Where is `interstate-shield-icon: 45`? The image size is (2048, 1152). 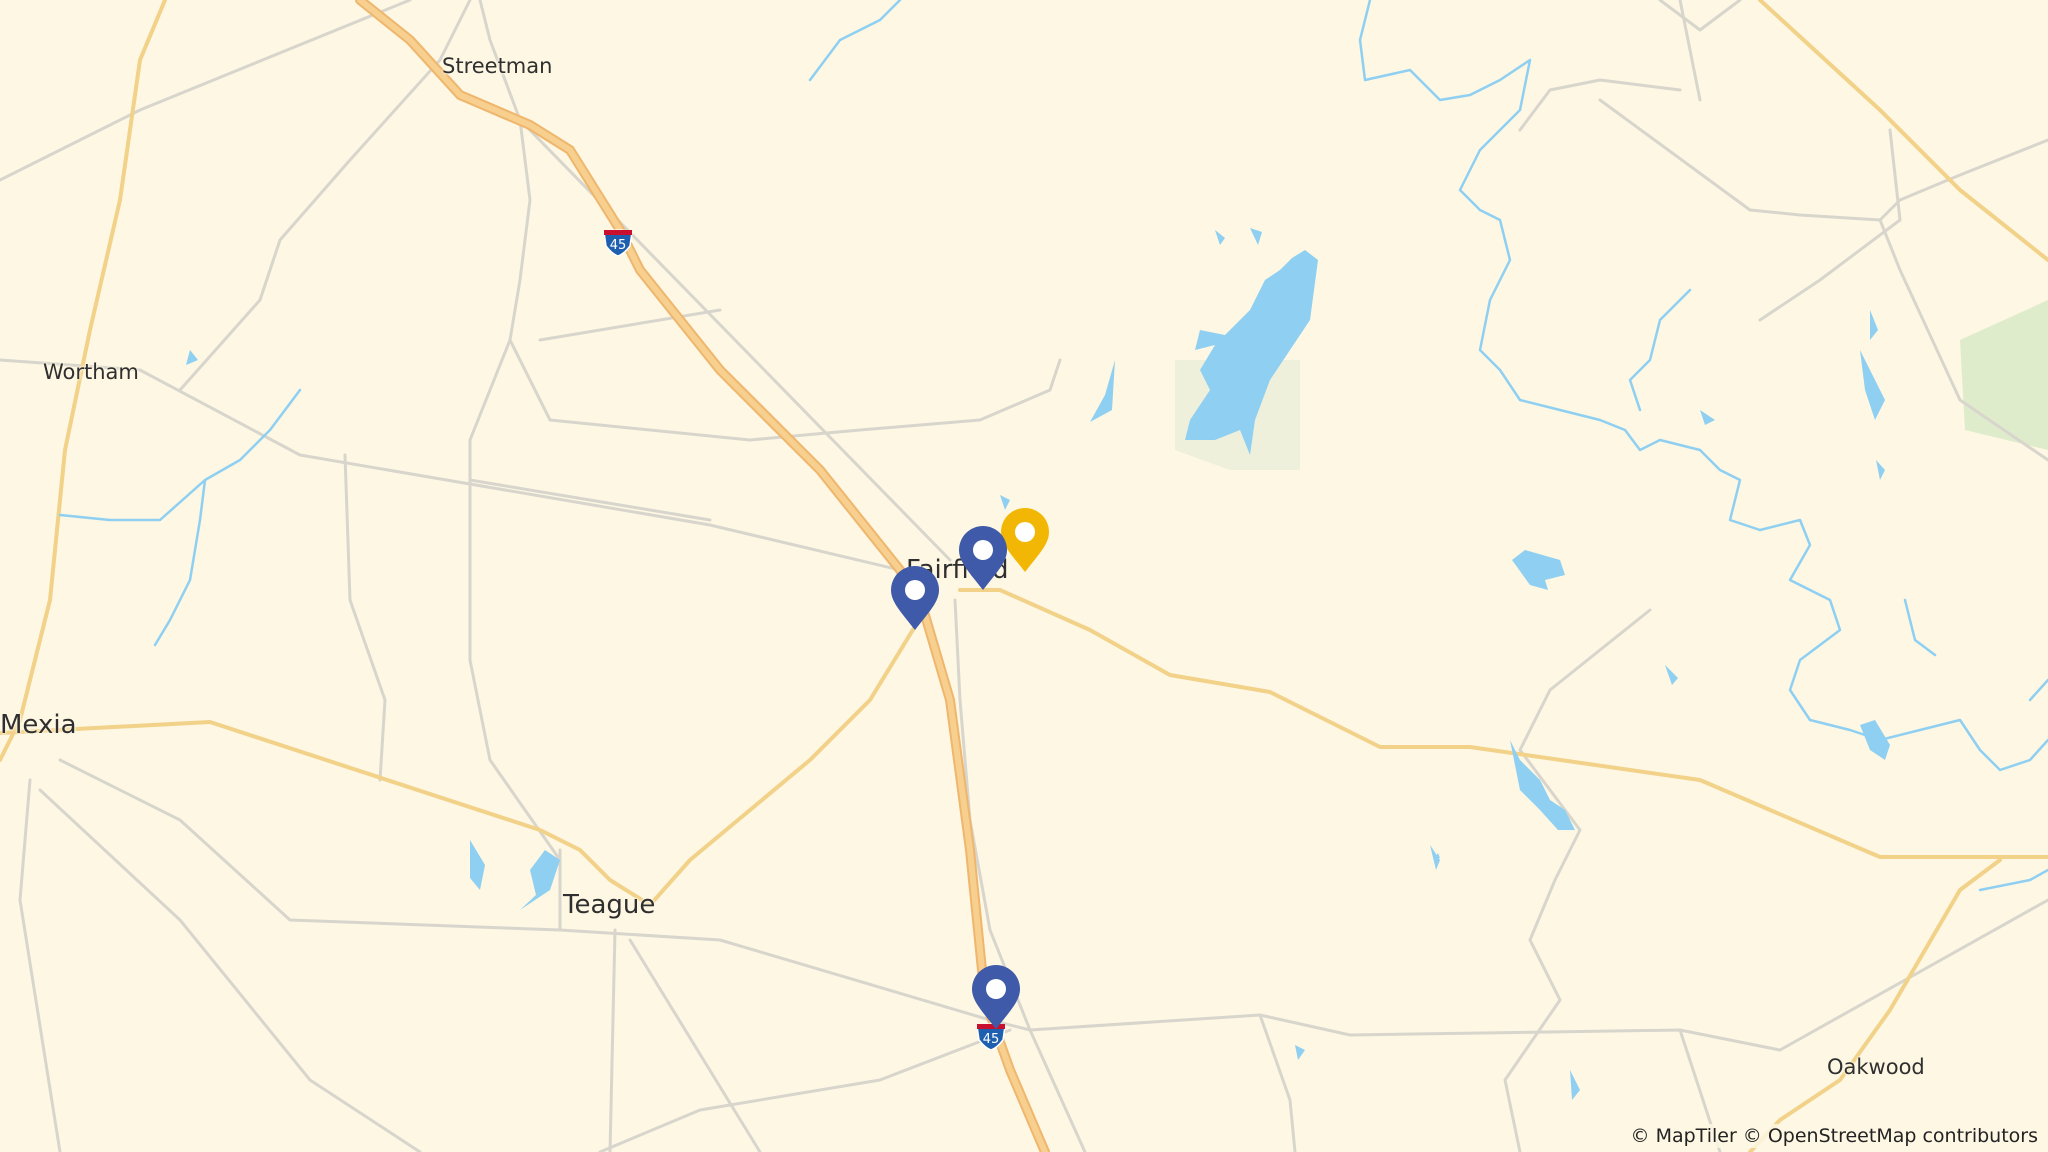
interstate-shield-icon: 45 is located at coordinates (618, 243).